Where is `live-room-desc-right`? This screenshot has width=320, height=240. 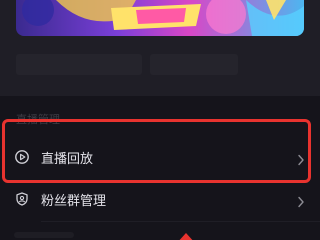 live-room-desc-right is located at coordinates (194, 64).